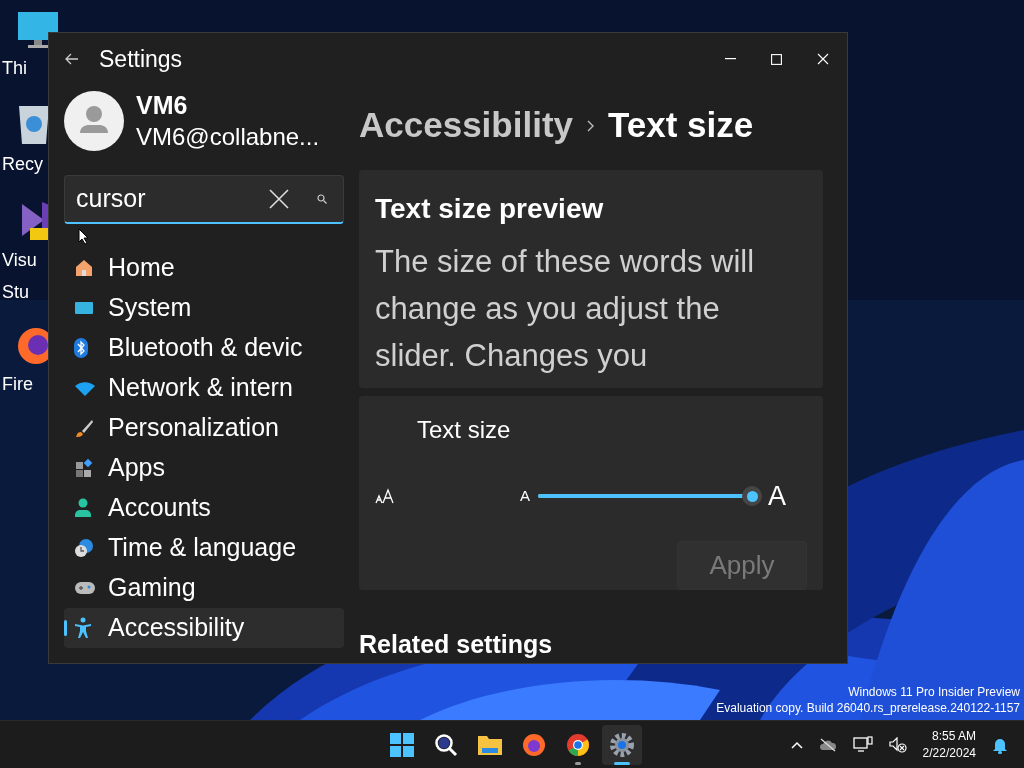 Image resolution: width=1024 pixels, height=768 pixels. I want to click on close-icon, so click(823, 59).